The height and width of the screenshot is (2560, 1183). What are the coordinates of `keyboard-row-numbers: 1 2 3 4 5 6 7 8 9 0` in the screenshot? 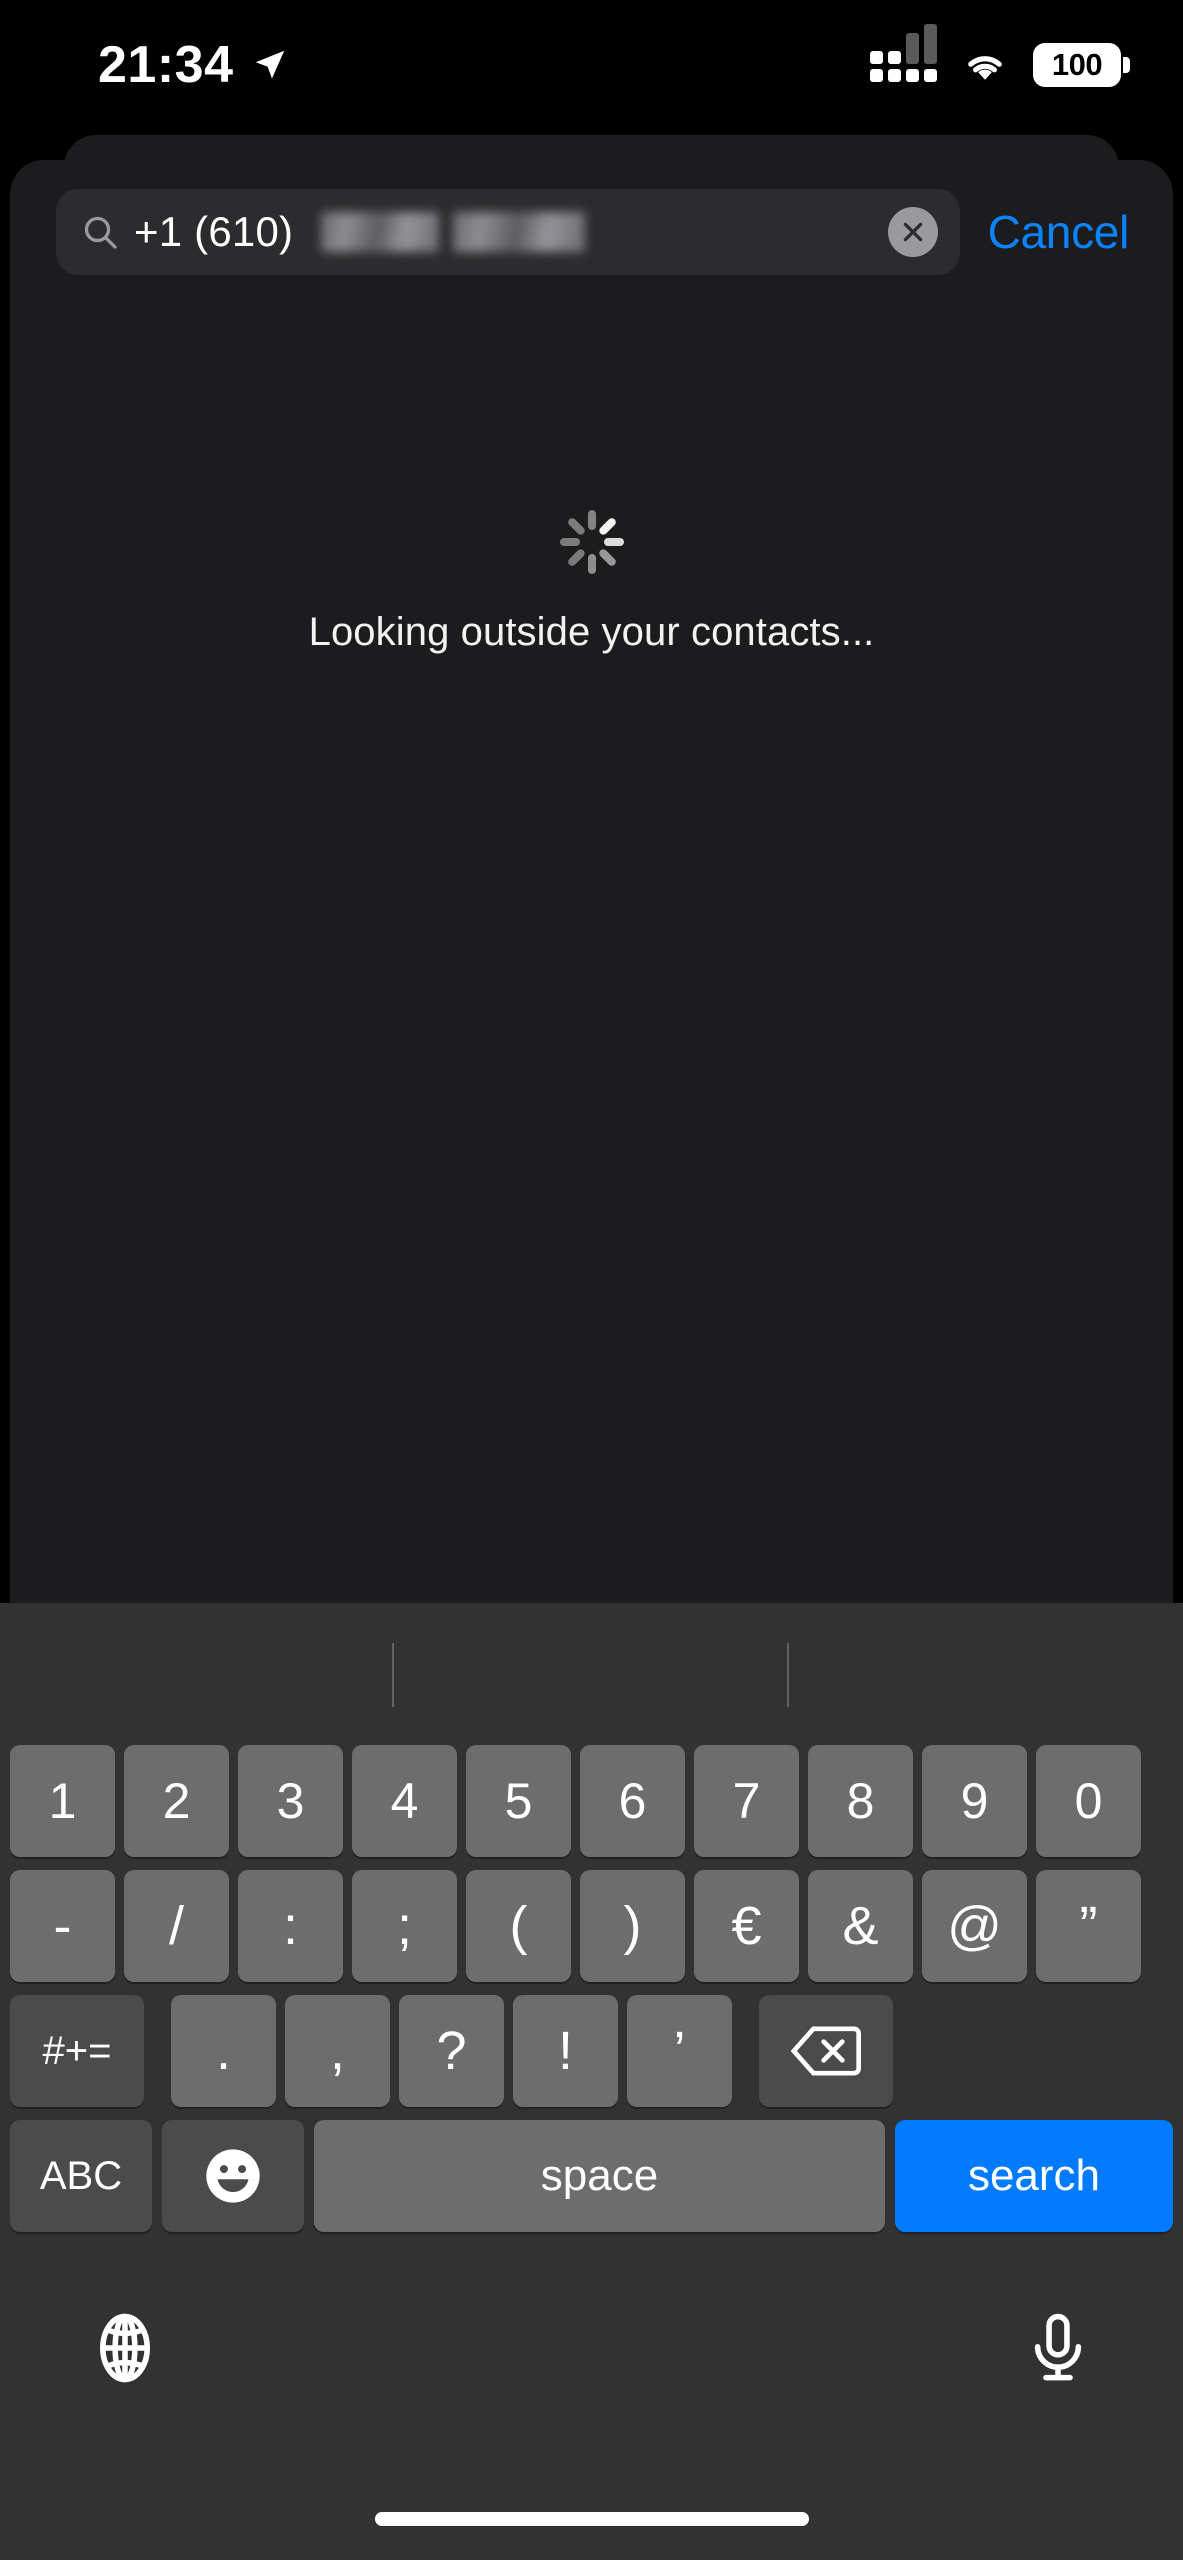 It's located at (591, 1801).